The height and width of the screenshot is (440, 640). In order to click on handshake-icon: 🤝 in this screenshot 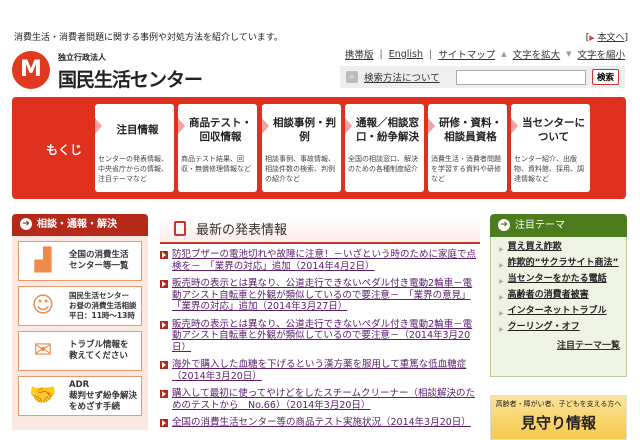, I will do `click(43, 395)`.